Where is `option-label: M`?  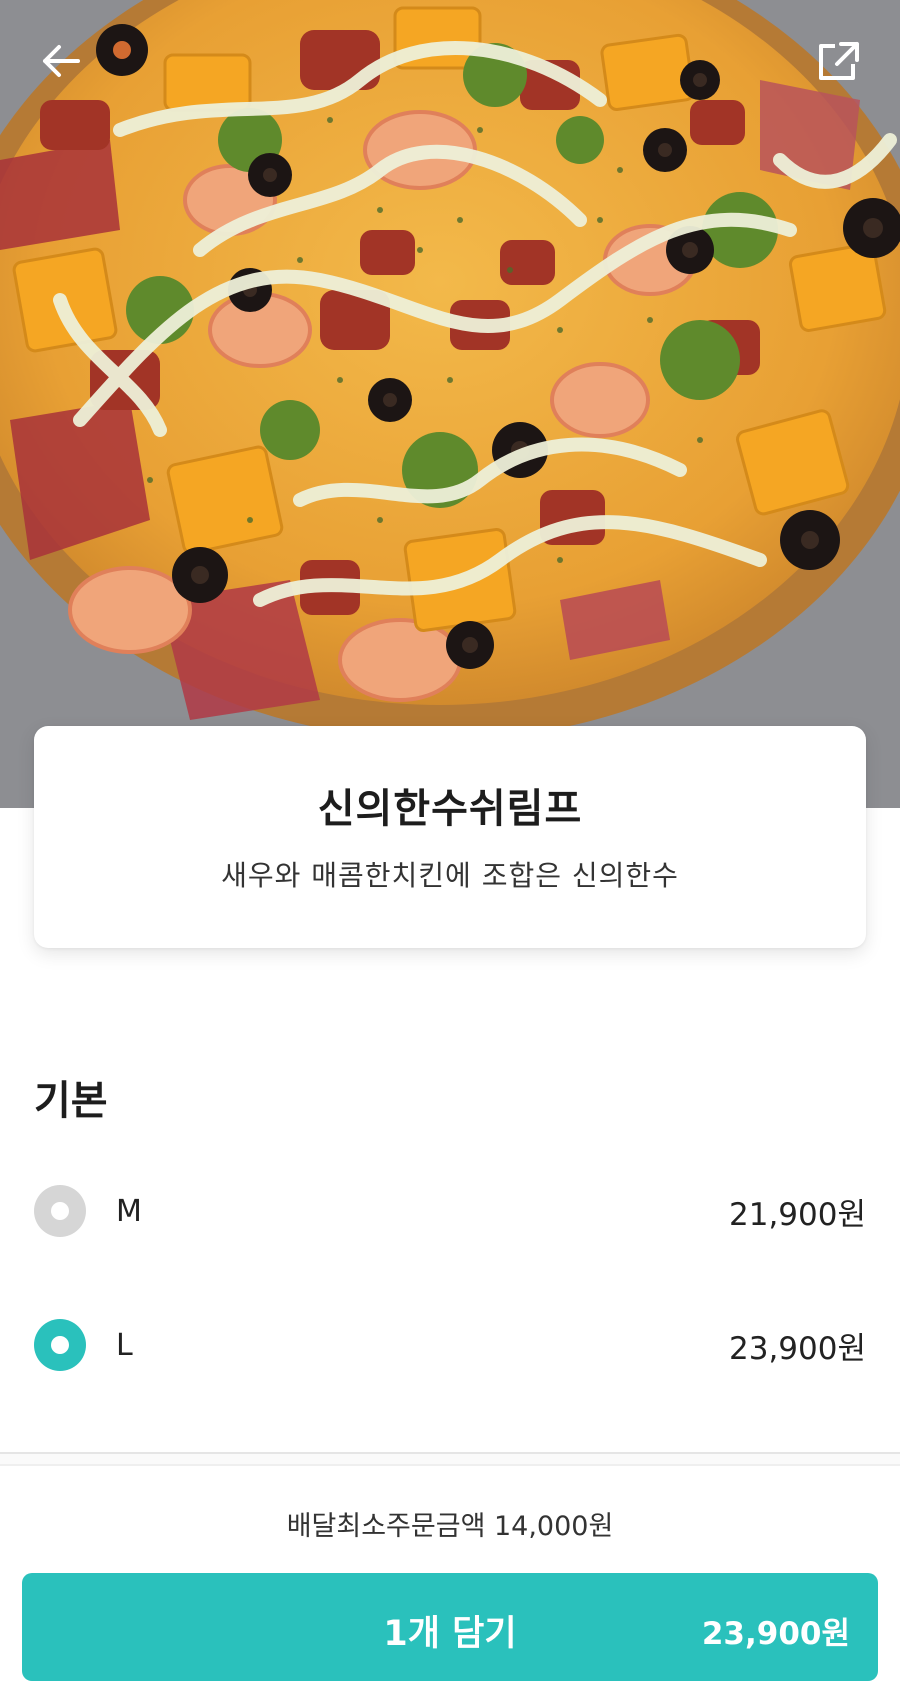
option-label: M is located at coordinates (129, 1211).